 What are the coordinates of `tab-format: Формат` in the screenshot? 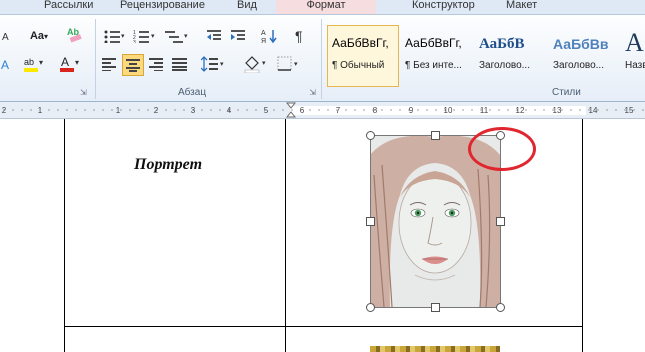 It's located at (326, 7).